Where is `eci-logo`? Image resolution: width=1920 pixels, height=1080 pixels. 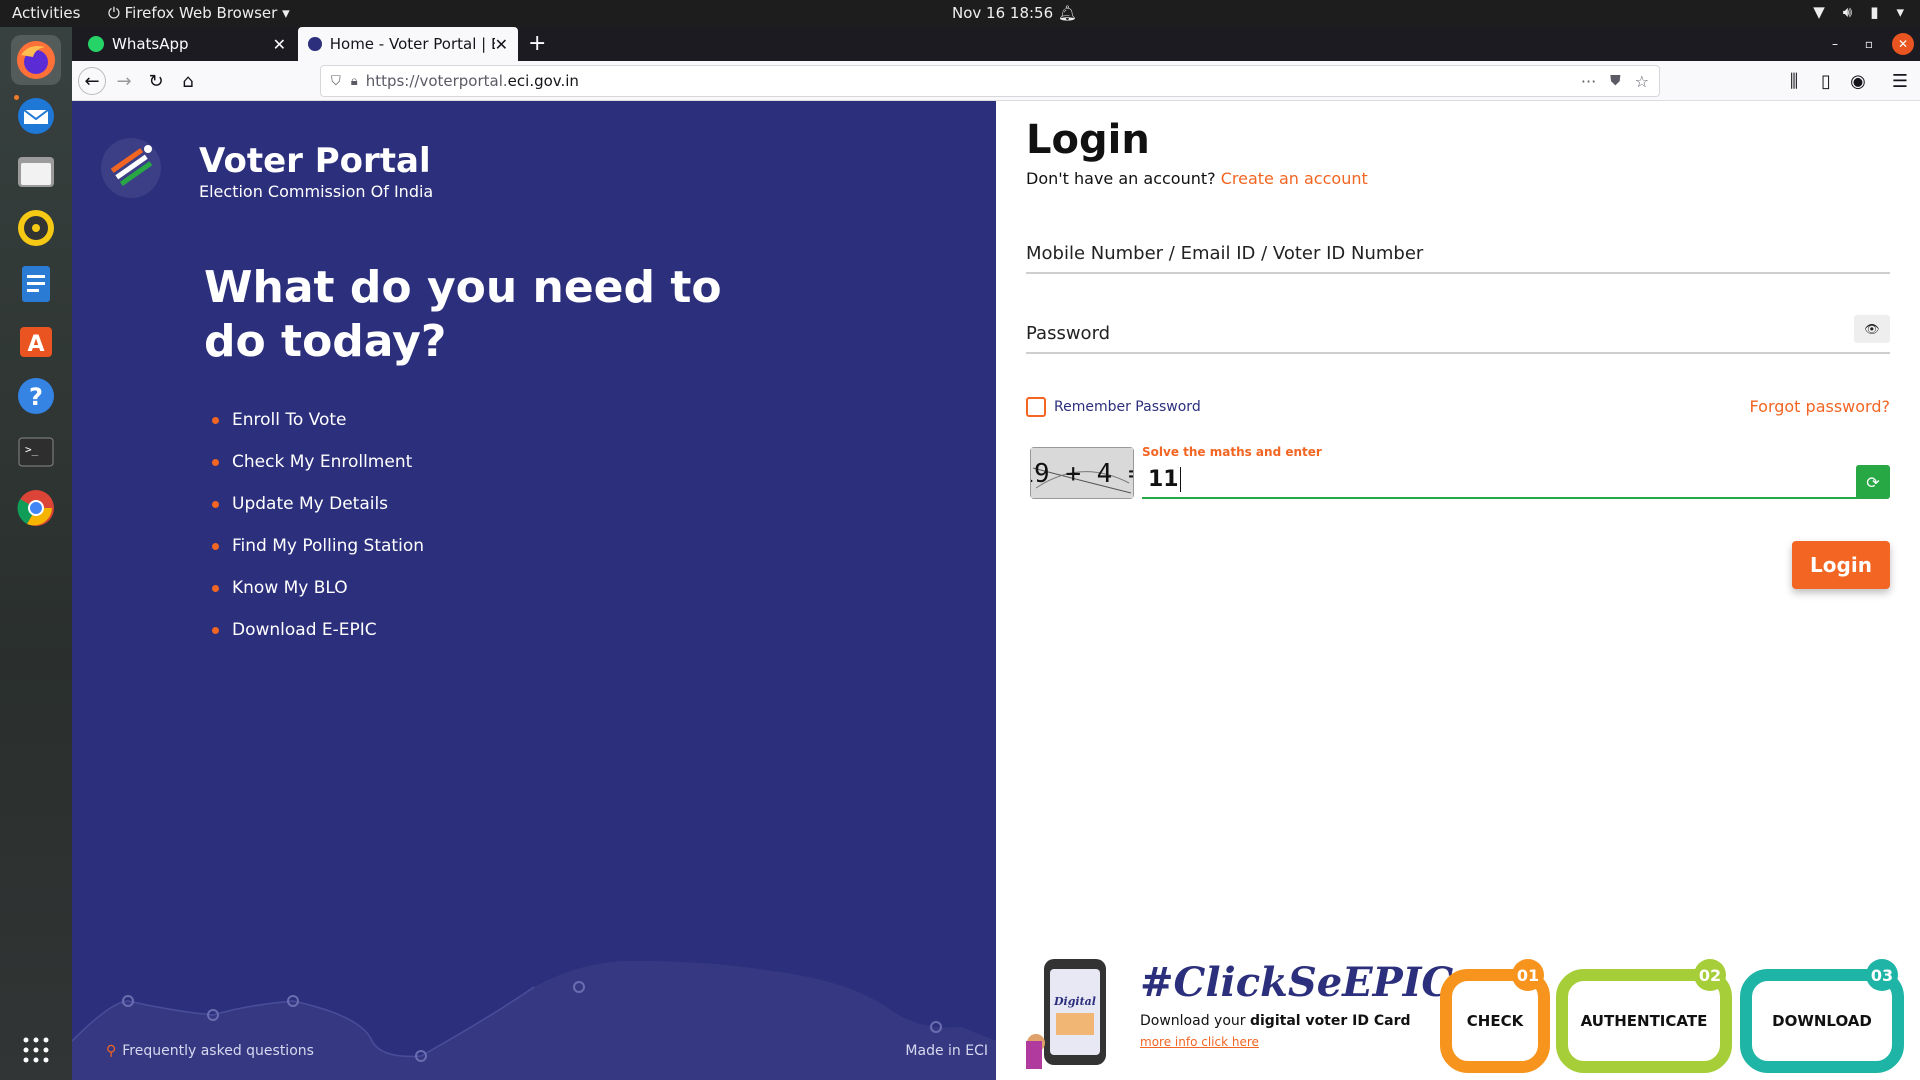
eci-logo is located at coordinates (131, 168).